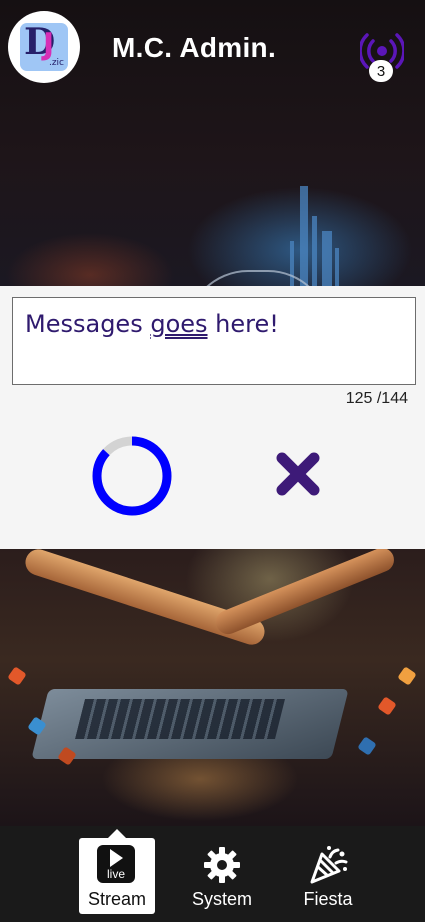  Describe the element at coordinates (381, 71) in the screenshot. I see `listener-count-badge: 3` at that location.